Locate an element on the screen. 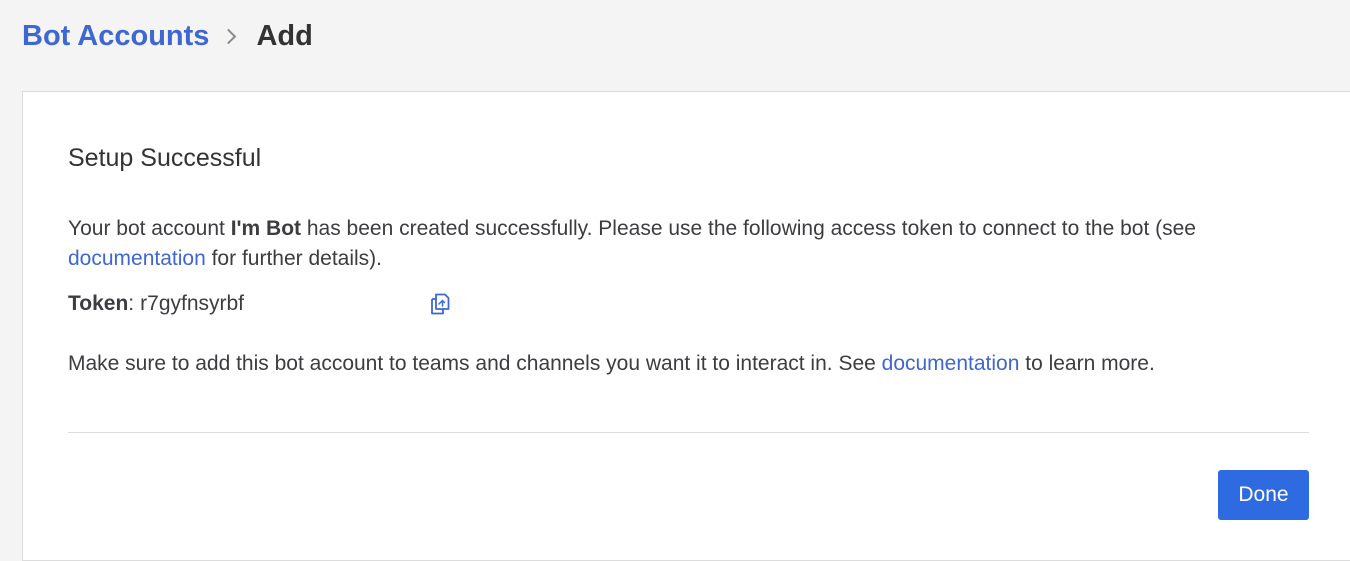 The height and width of the screenshot is (561, 1350). intro-documentation-link: documentation is located at coordinates (137, 258).